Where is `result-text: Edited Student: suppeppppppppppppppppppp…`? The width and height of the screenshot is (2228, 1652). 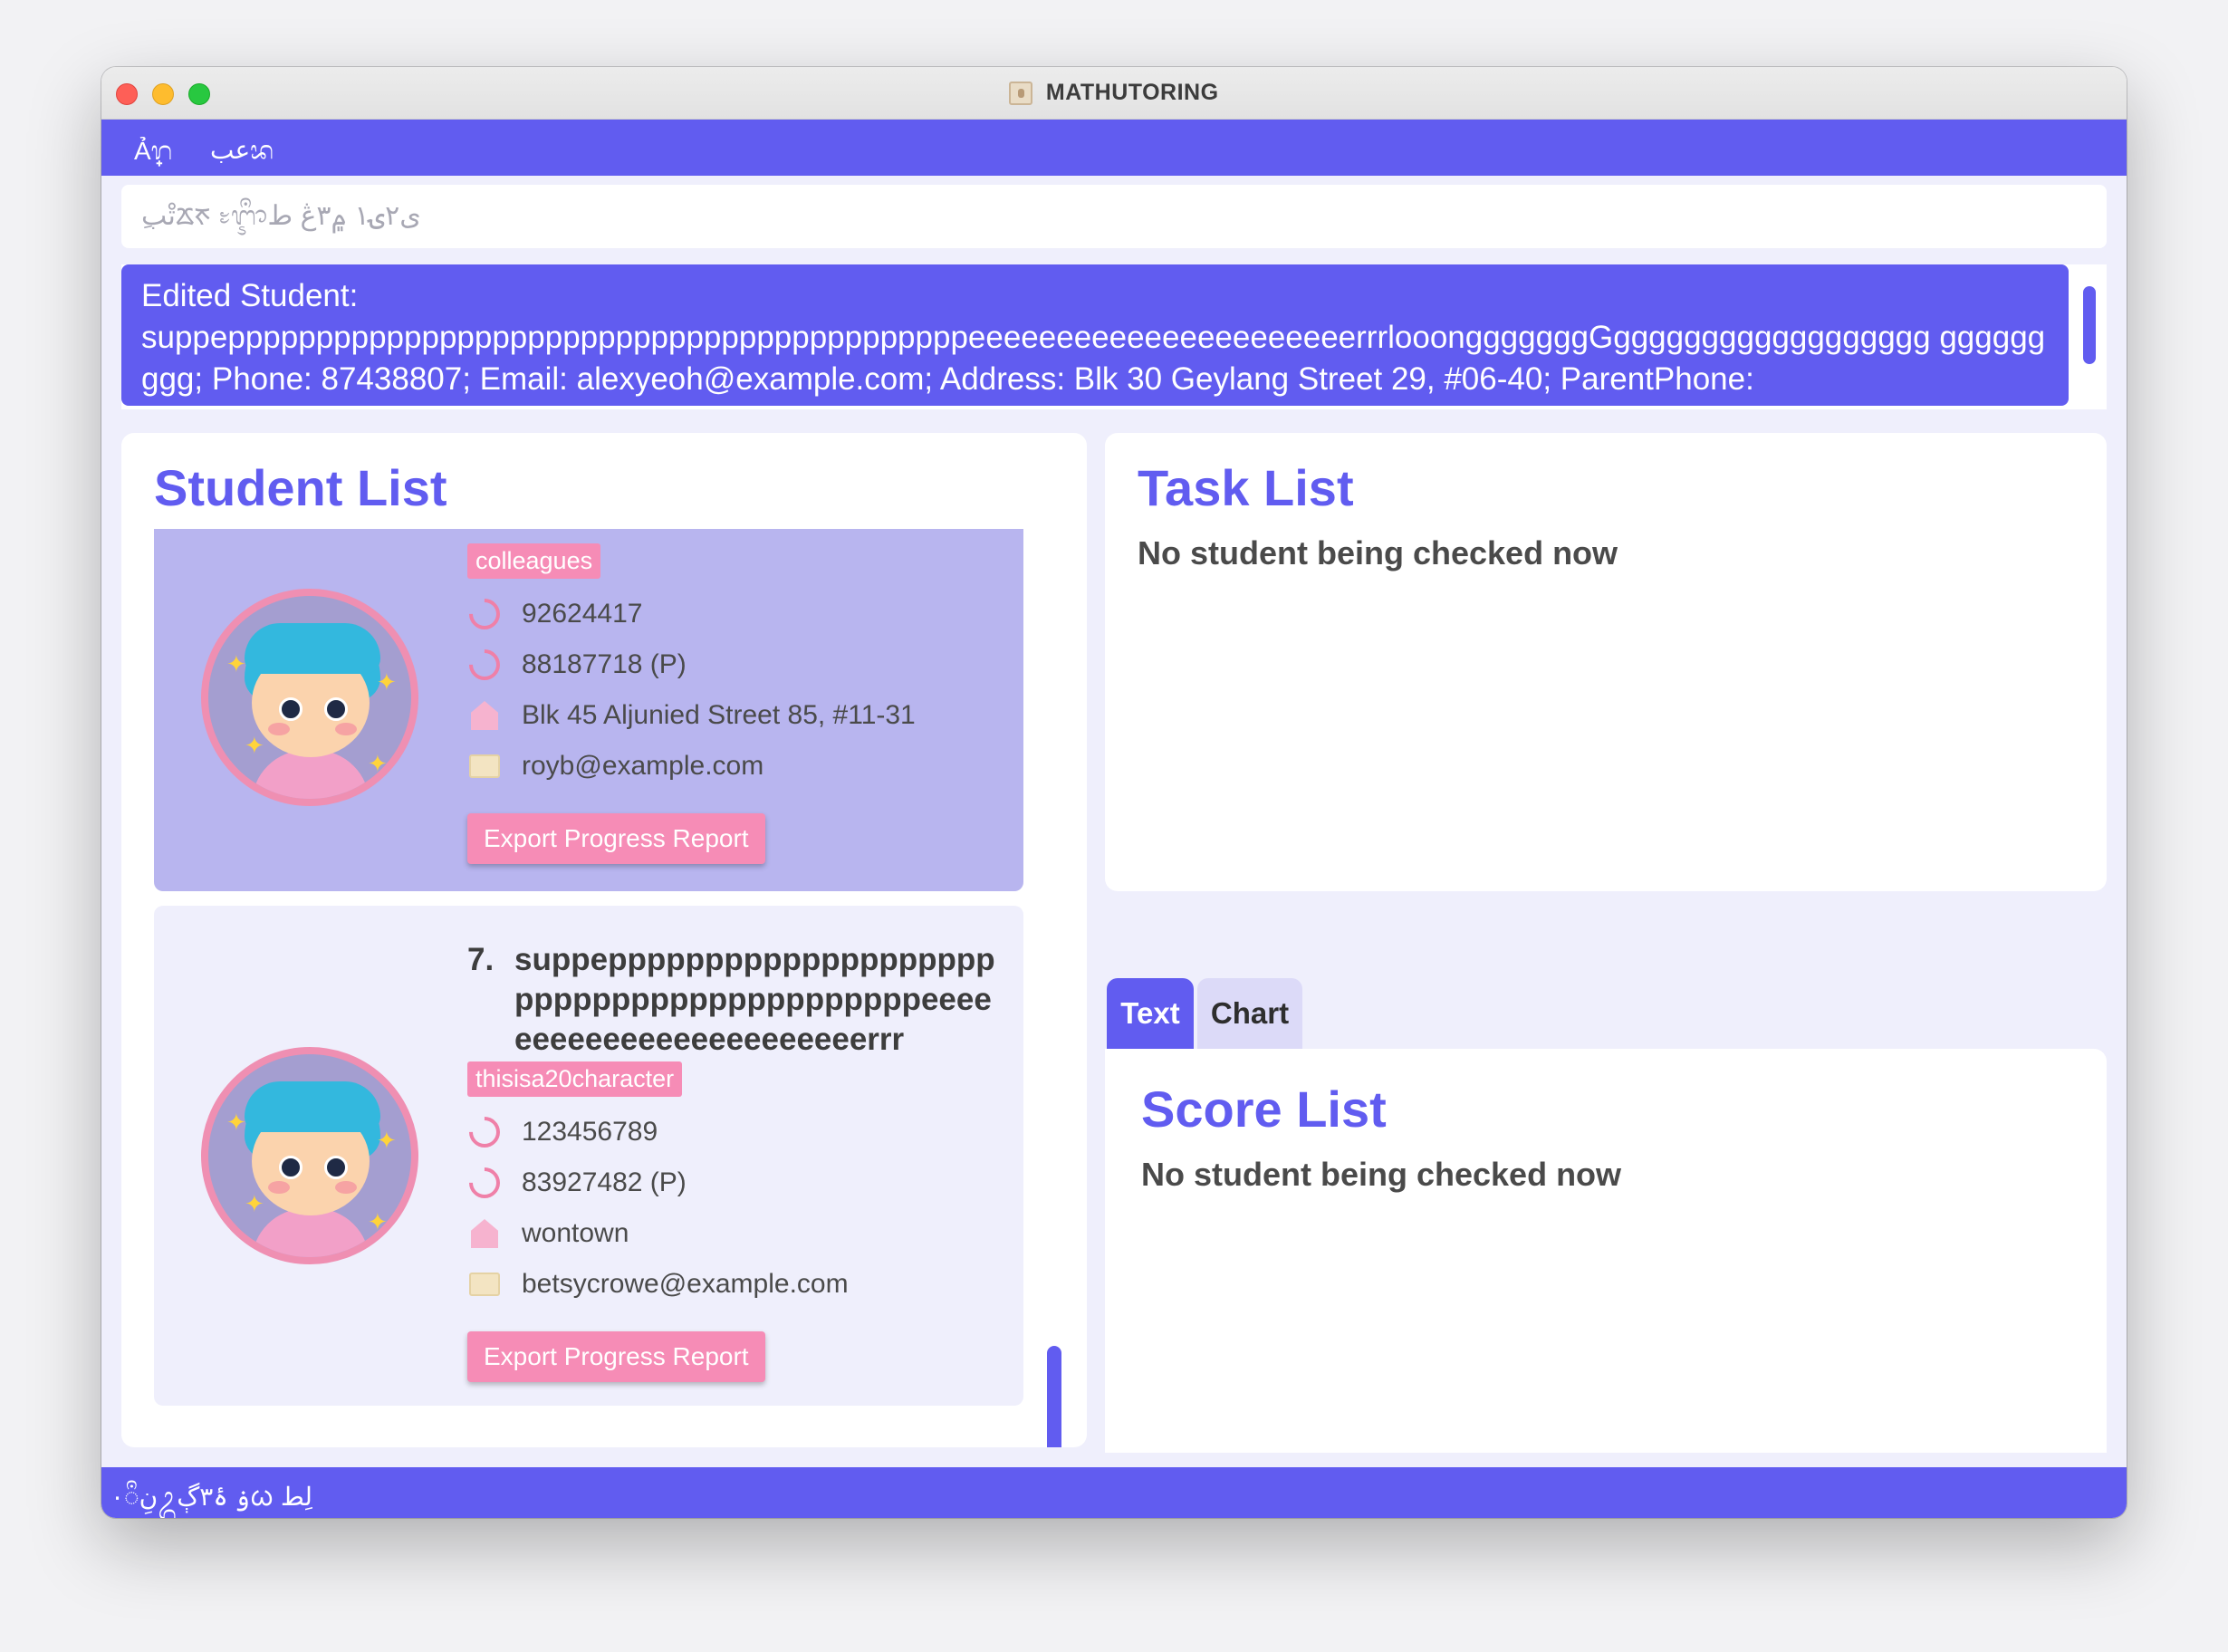
result-text: Edited Student: suppeppppppppppppppppppp… is located at coordinates (1093, 337).